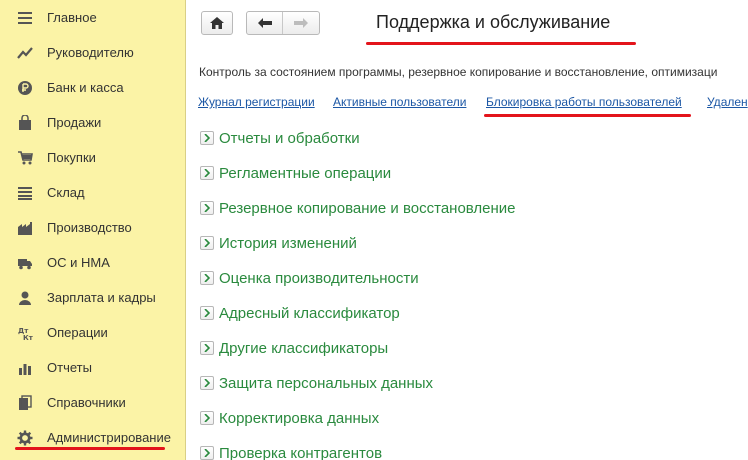 This screenshot has width=748, height=460. I want to click on arrow-left-icon, so click(264, 23).